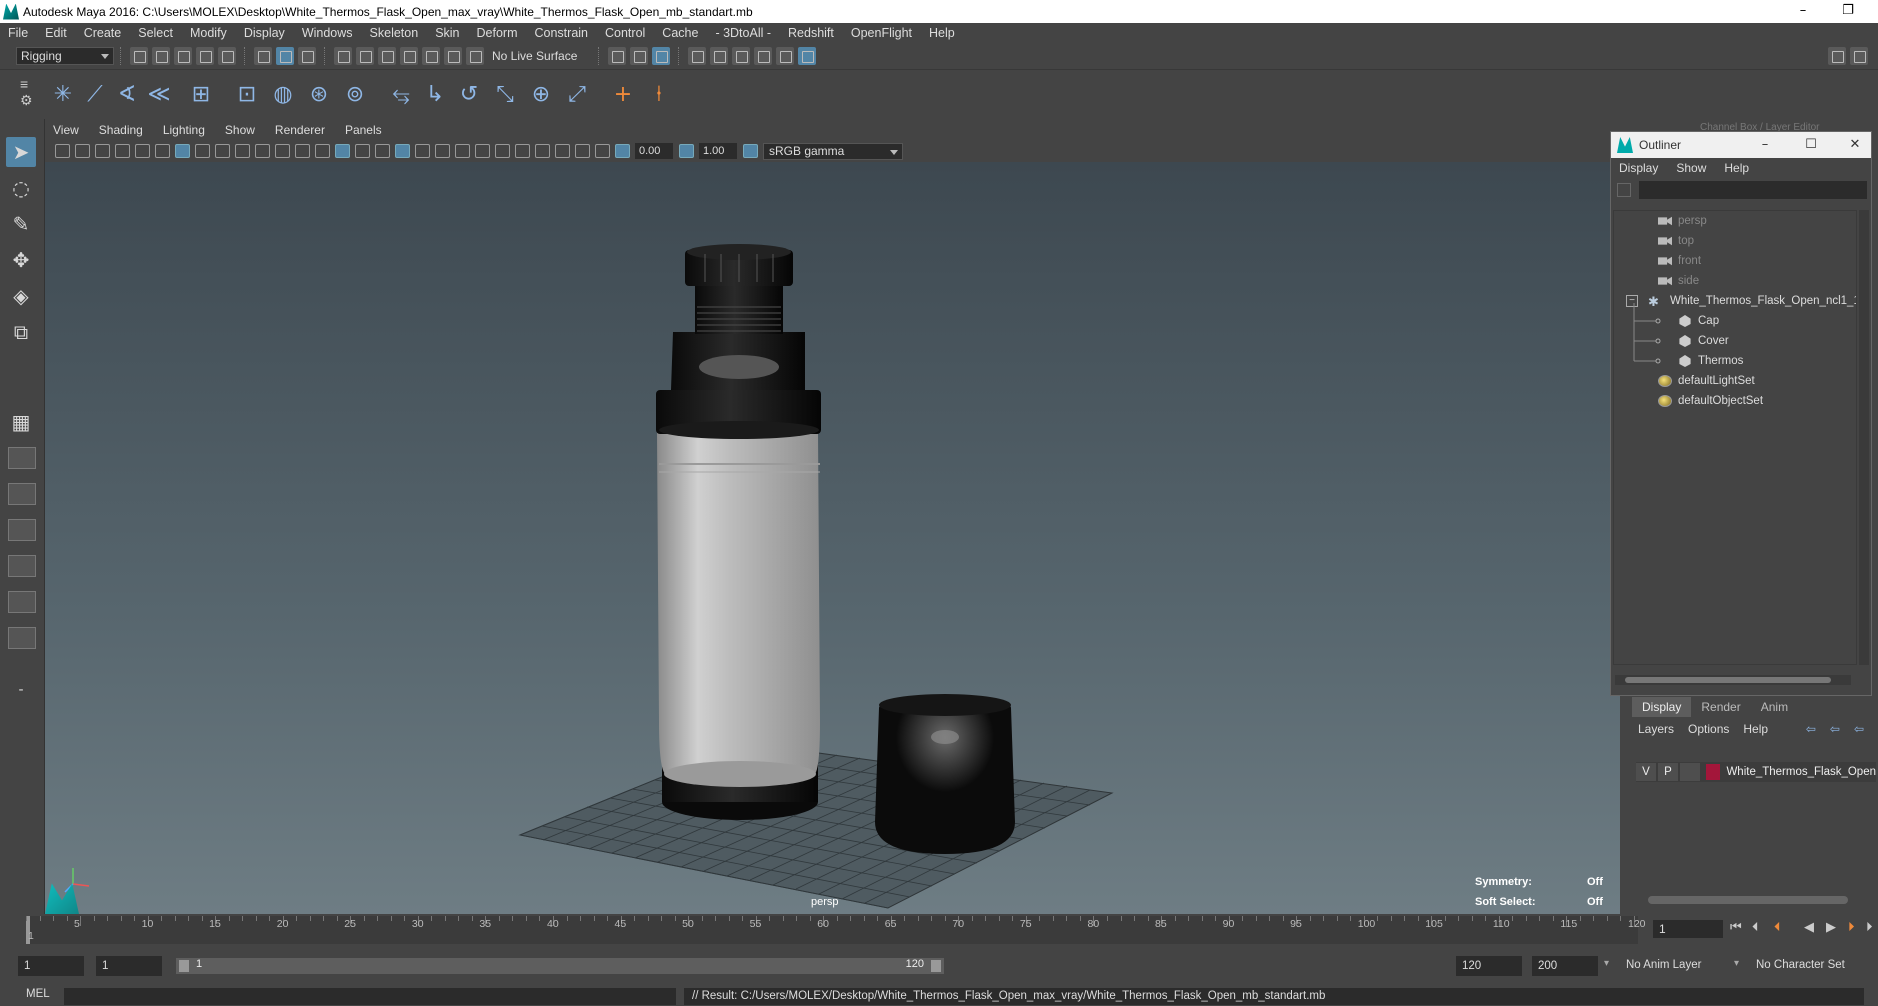 This screenshot has height=1006, width=1878. I want to click on xray-components-icon, so click(602, 151).